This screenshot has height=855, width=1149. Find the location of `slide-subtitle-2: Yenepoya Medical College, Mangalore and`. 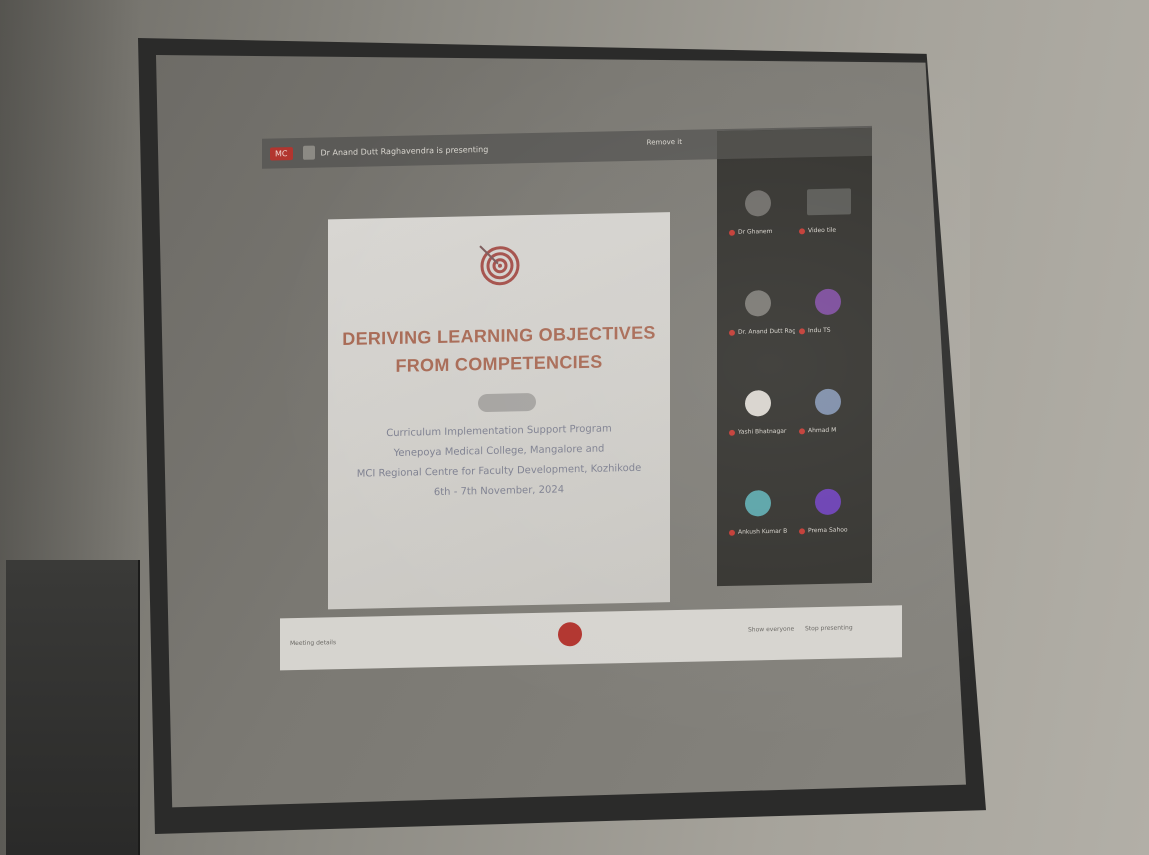

slide-subtitle-2: Yenepoya Medical College, Mangalore and is located at coordinates (499, 451).